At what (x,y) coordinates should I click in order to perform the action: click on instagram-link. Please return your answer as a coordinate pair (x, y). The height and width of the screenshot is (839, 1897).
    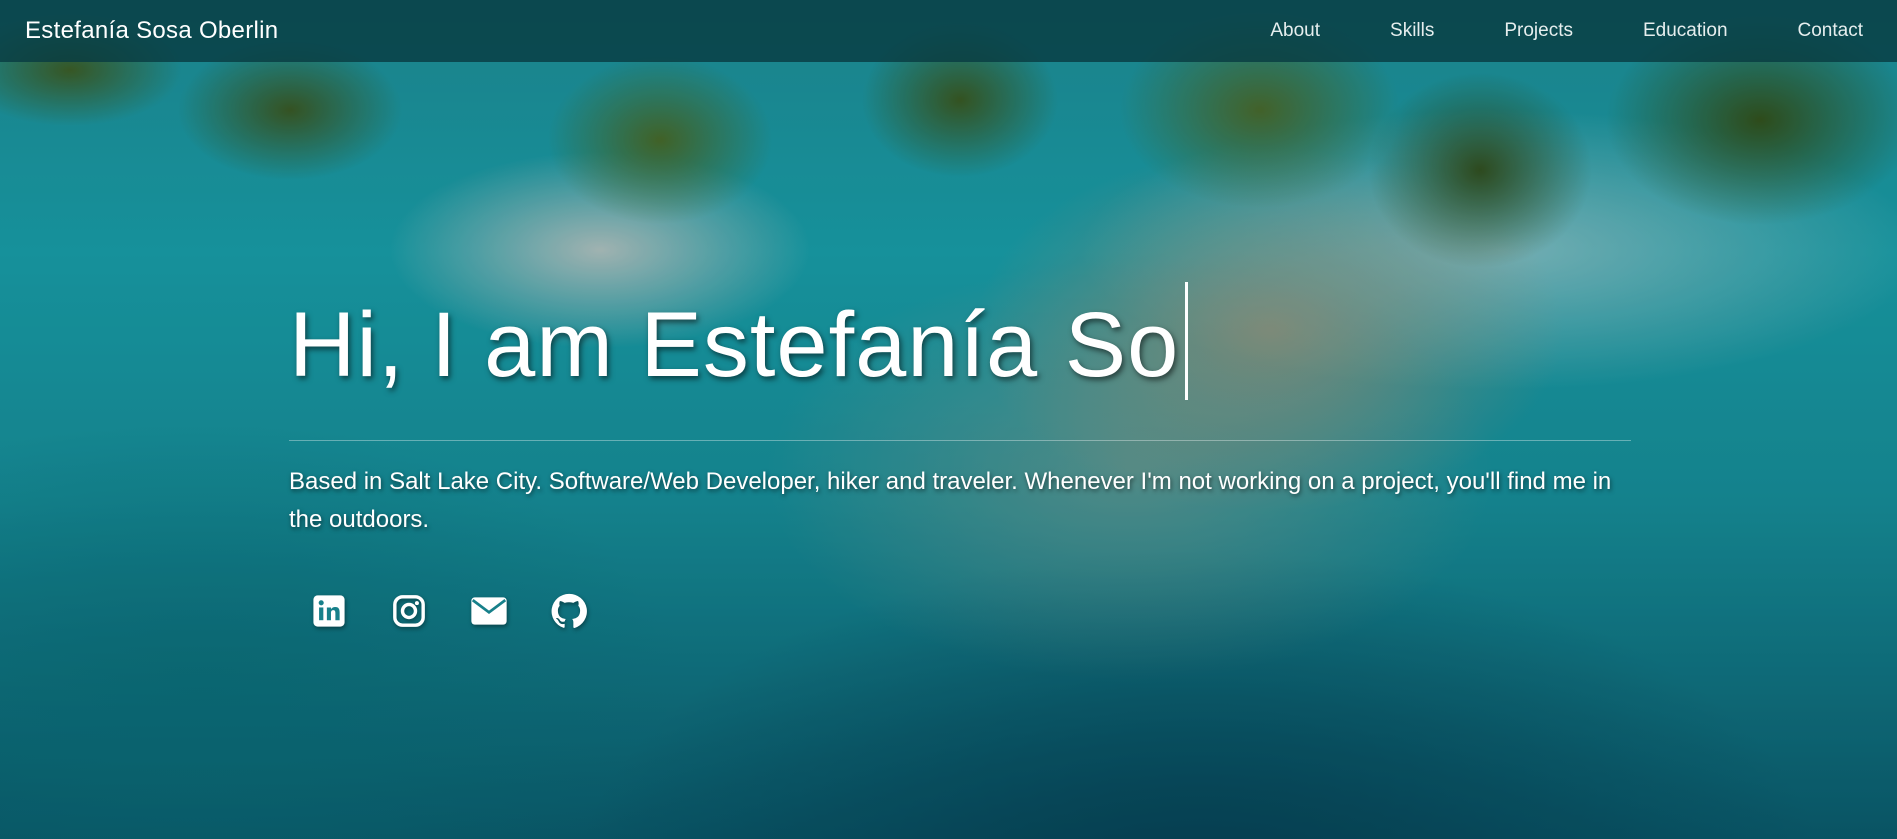
    Looking at the image, I should click on (409, 611).